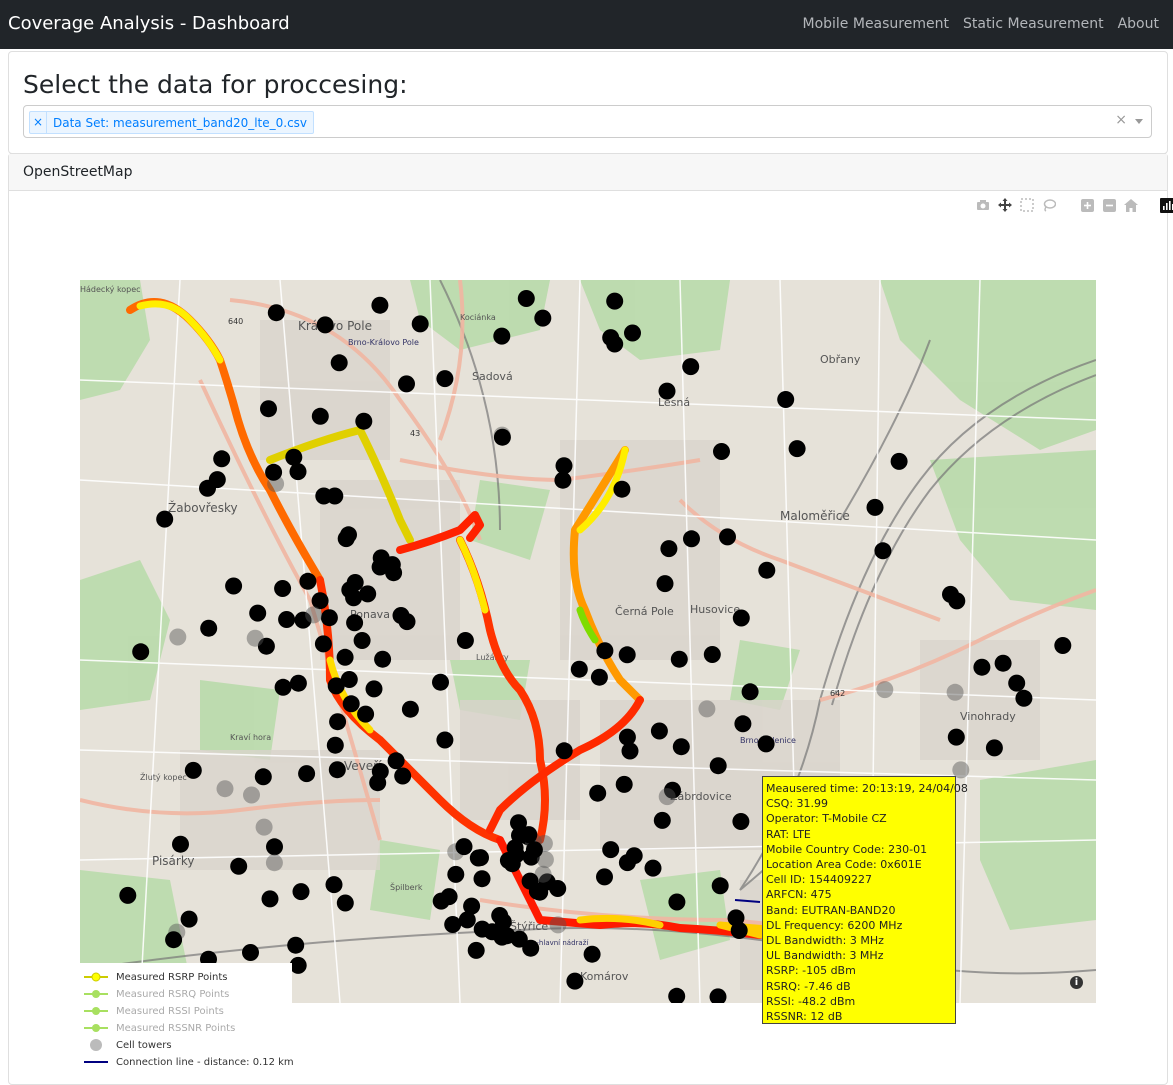 The image size is (1173, 1085). I want to click on map-attribution-info-icon: i, so click(1076, 982).